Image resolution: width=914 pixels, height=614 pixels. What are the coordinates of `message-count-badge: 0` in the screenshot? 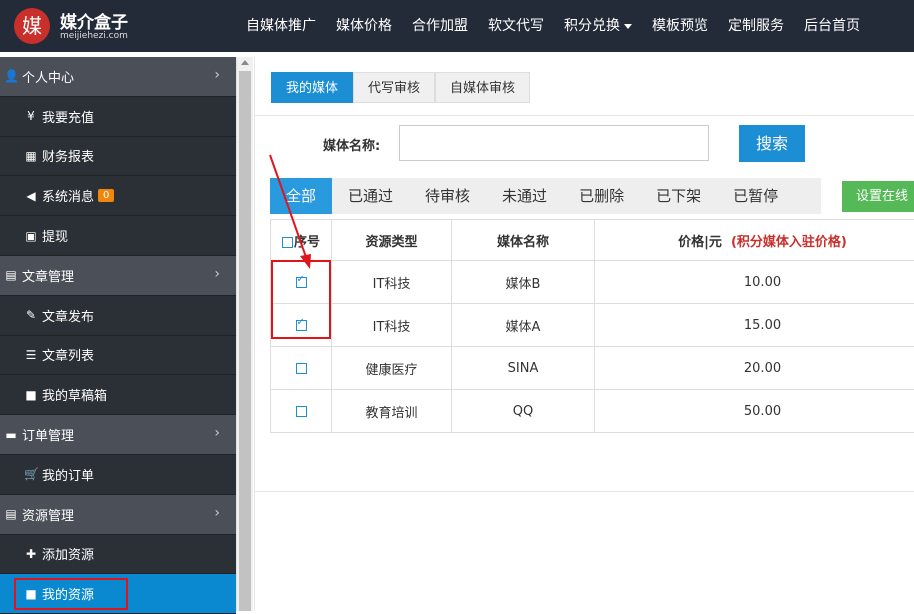 It's located at (106, 195).